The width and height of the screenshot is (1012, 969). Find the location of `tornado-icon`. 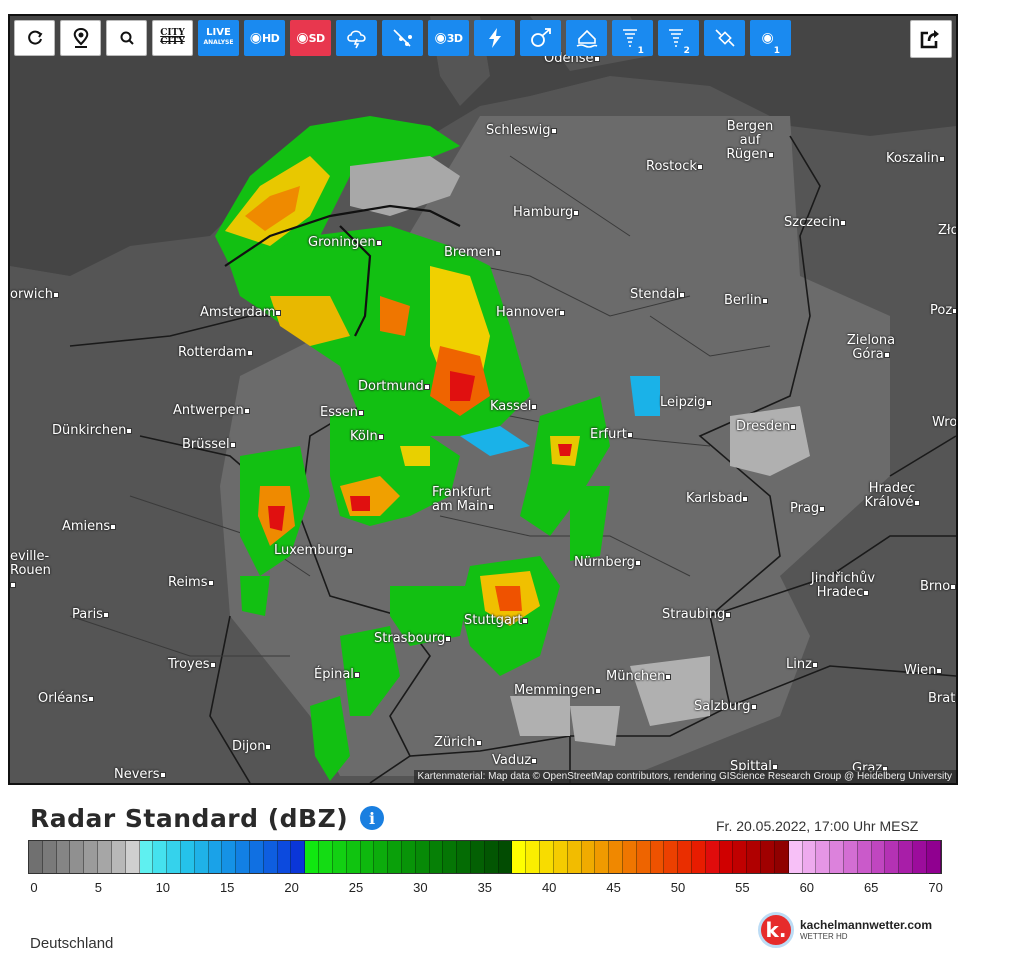

tornado-icon is located at coordinates (629, 38).